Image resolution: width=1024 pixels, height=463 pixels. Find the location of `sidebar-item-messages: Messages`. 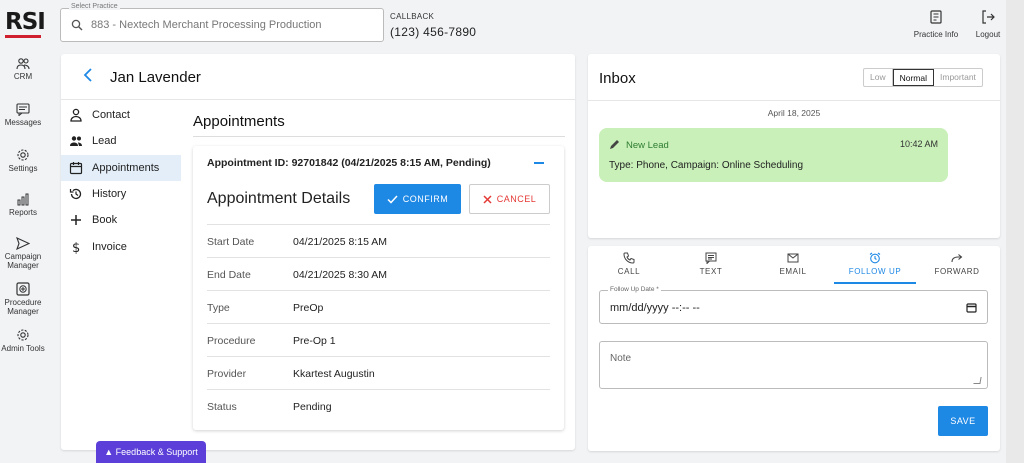

sidebar-item-messages: Messages is located at coordinates (23, 115).